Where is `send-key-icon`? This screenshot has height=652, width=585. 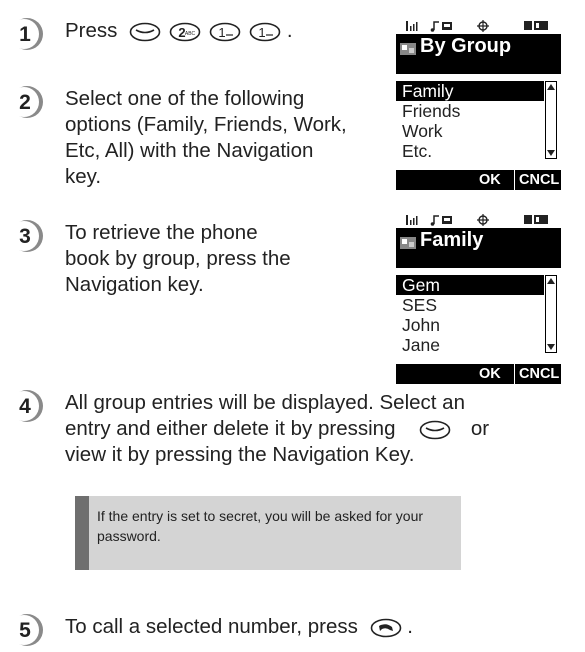 send-key-icon is located at coordinates (385, 627).